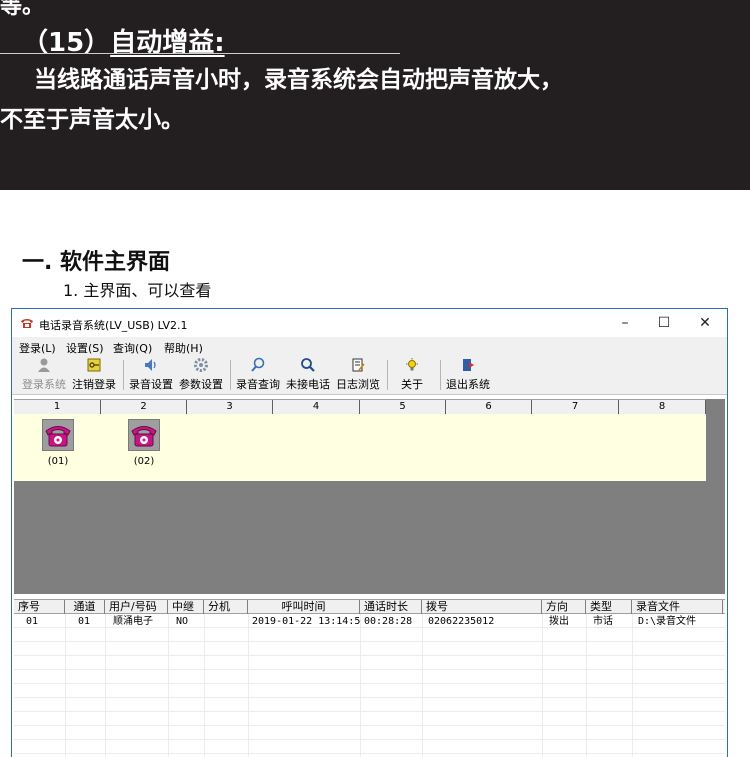 Image resolution: width=750 pixels, height=757 pixels. I want to click on menu-help: 帮助(H), so click(183, 348).